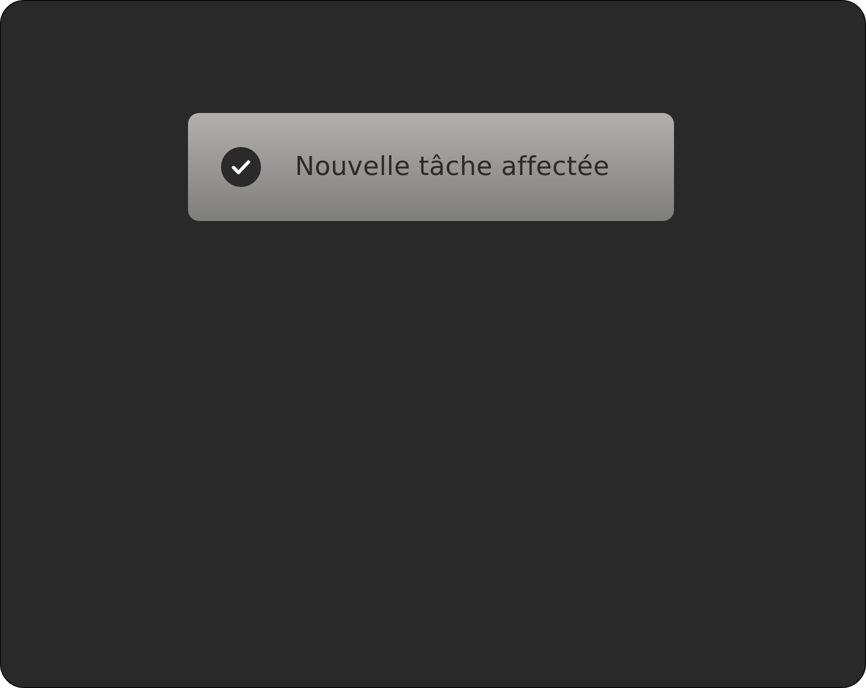  Describe the element at coordinates (452, 167) in the screenshot. I see `toast-message: Nouvelle tâche affectée` at that location.